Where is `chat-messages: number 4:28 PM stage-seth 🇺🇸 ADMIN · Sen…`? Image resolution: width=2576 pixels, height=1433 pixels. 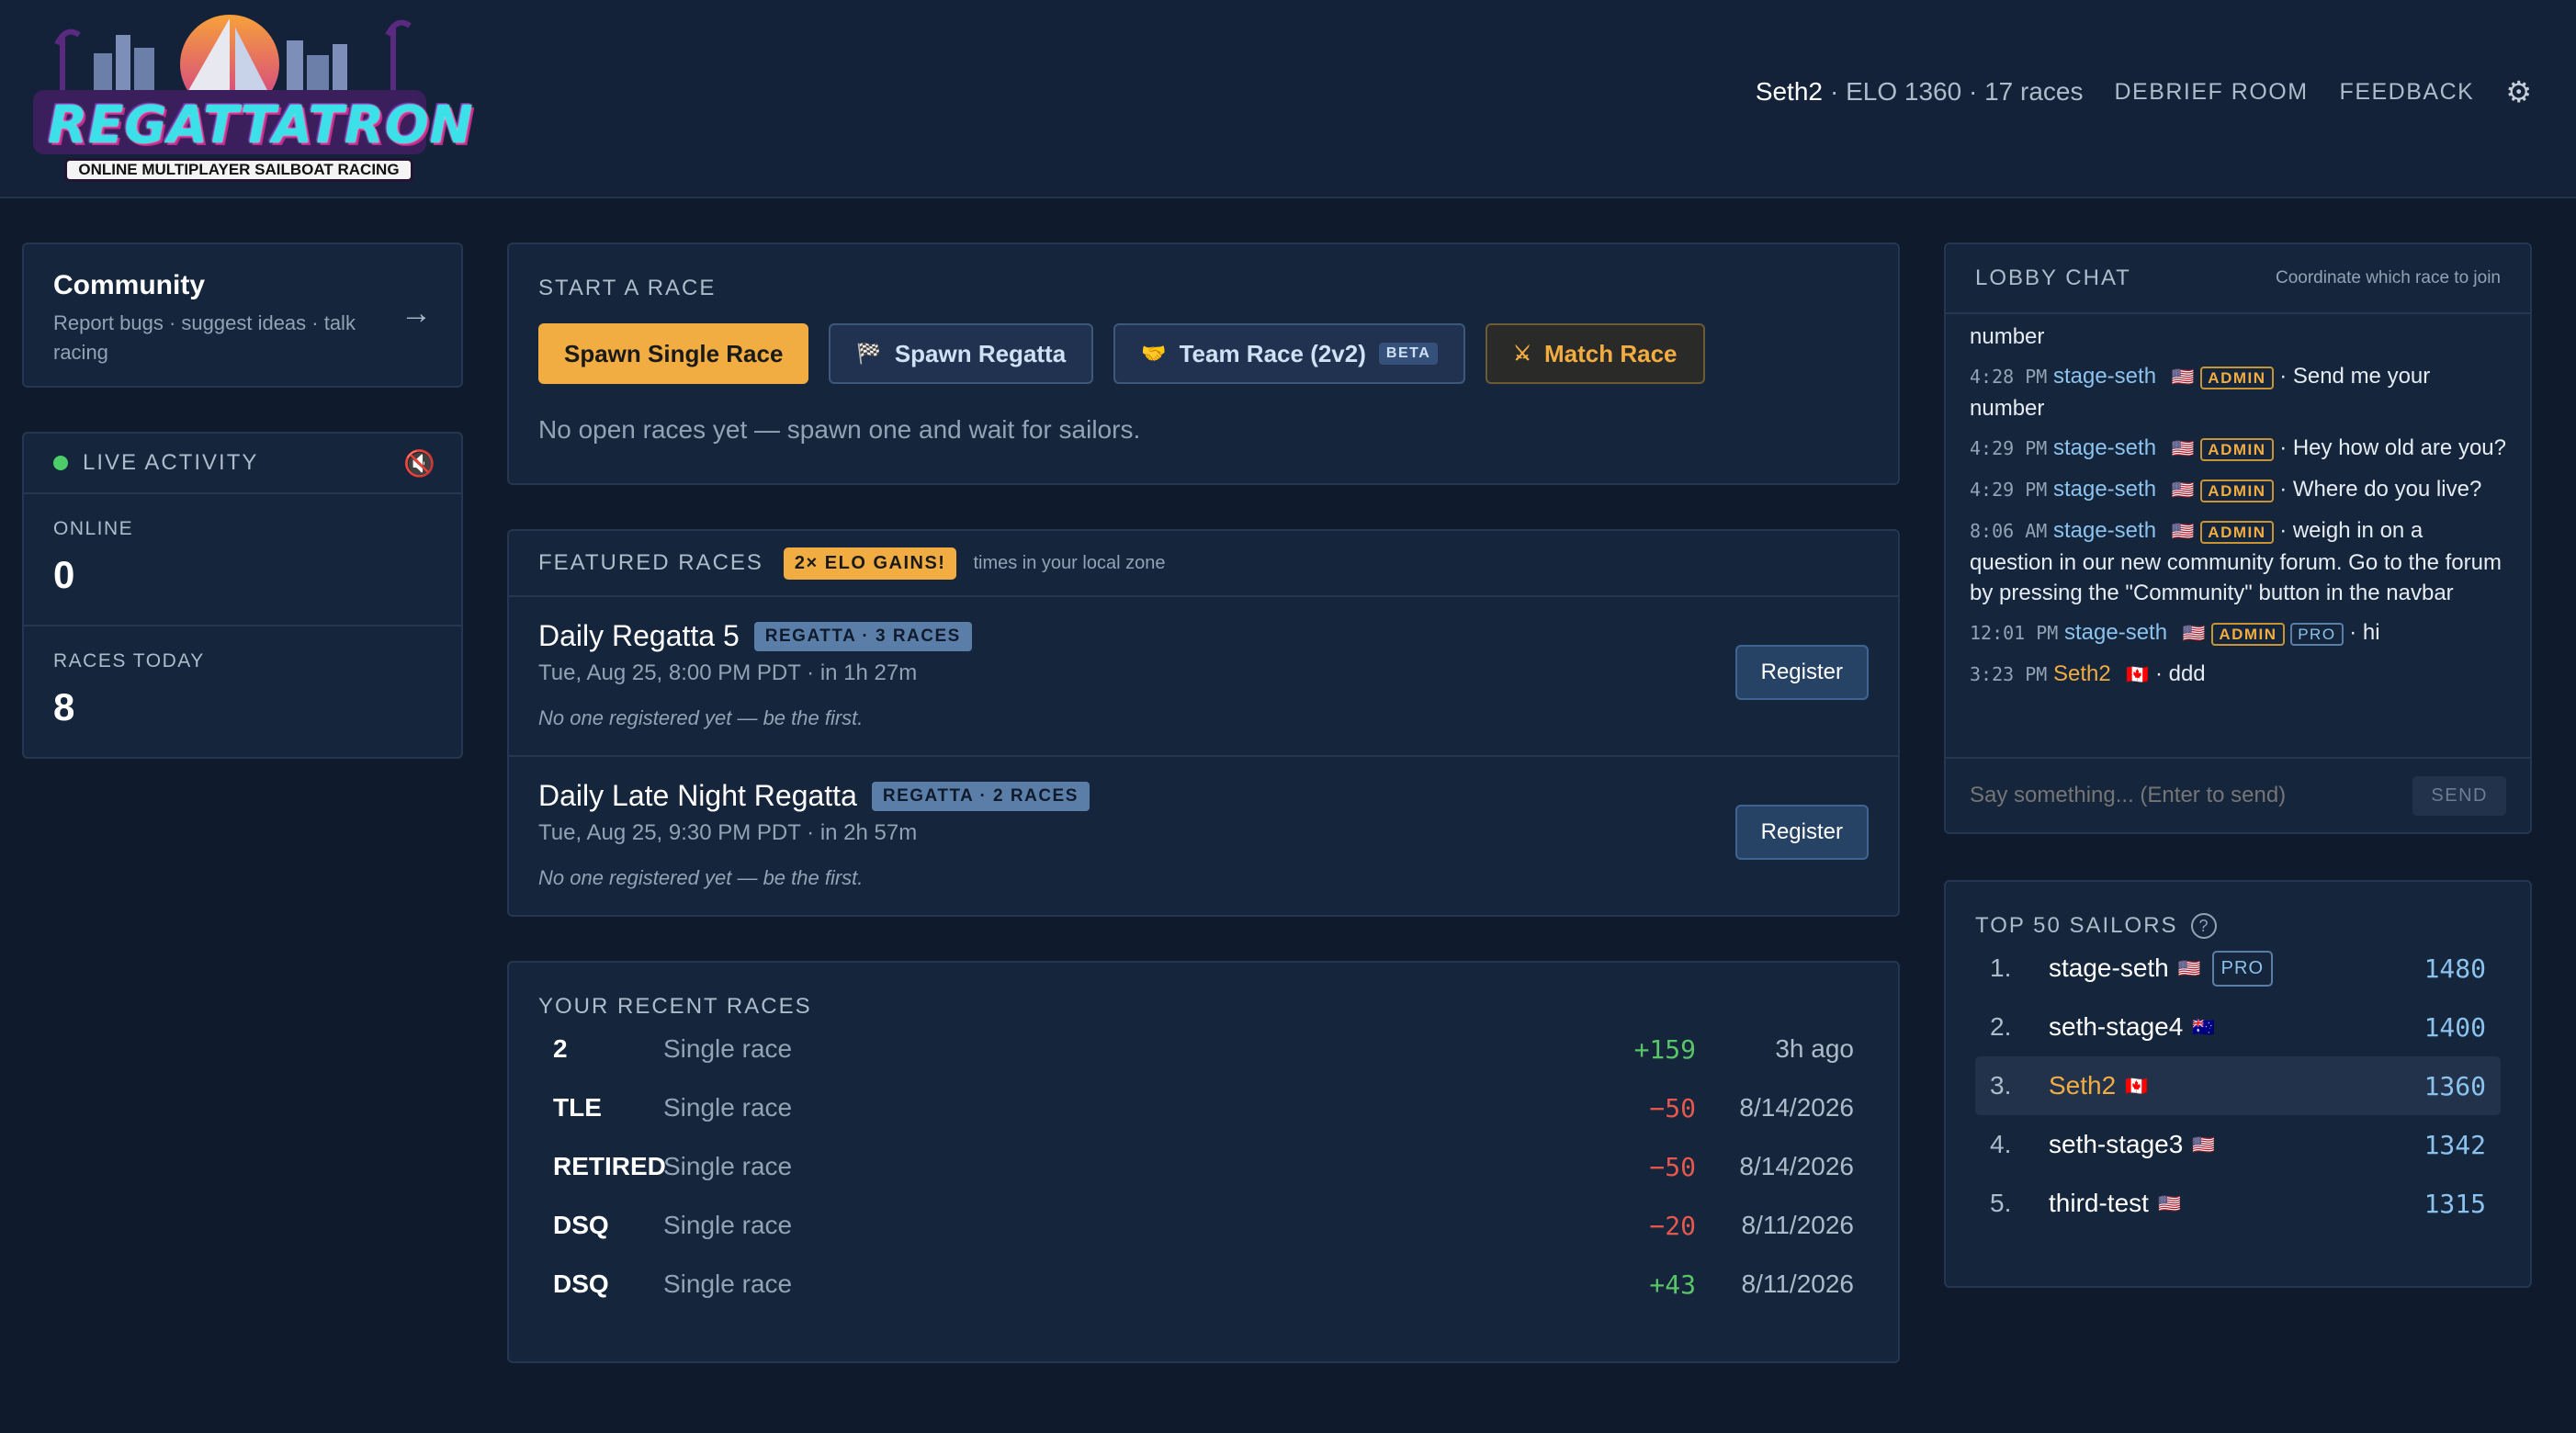 chat-messages: number 4:28 PM stage-seth 🇺🇸 ADMIN · Sen… is located at coordinates (2238, 506).